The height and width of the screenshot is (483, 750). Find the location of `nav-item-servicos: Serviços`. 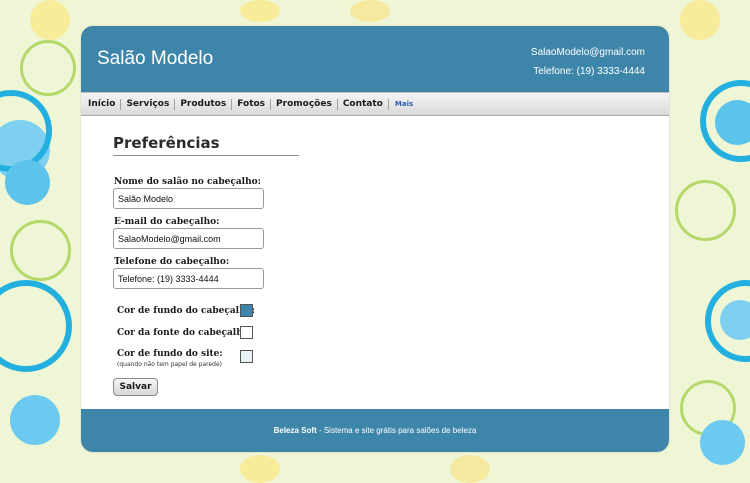

nav-item-servicos: Serviços is located at coordinates (148, 104).